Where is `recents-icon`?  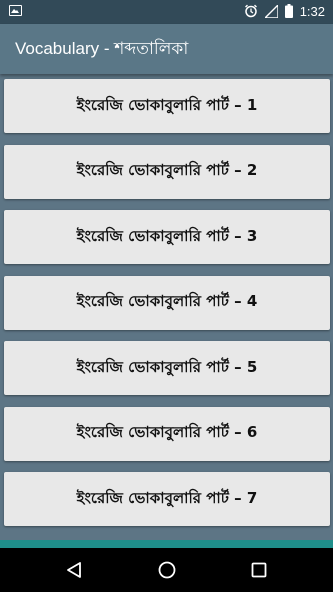 recents-icon is located at coordinates (259, 570).